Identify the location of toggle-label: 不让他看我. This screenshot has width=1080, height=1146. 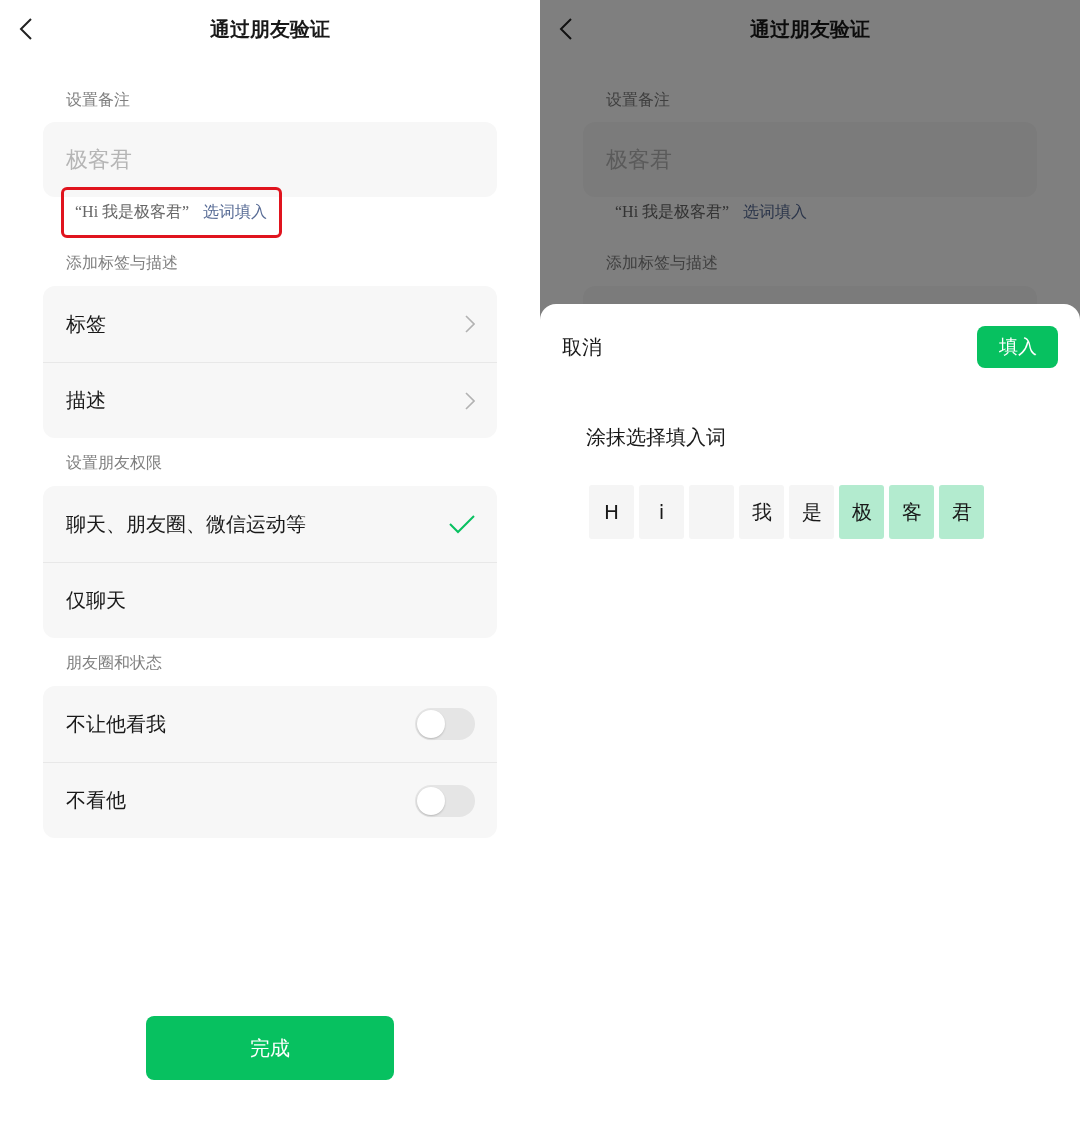
(116, 724).